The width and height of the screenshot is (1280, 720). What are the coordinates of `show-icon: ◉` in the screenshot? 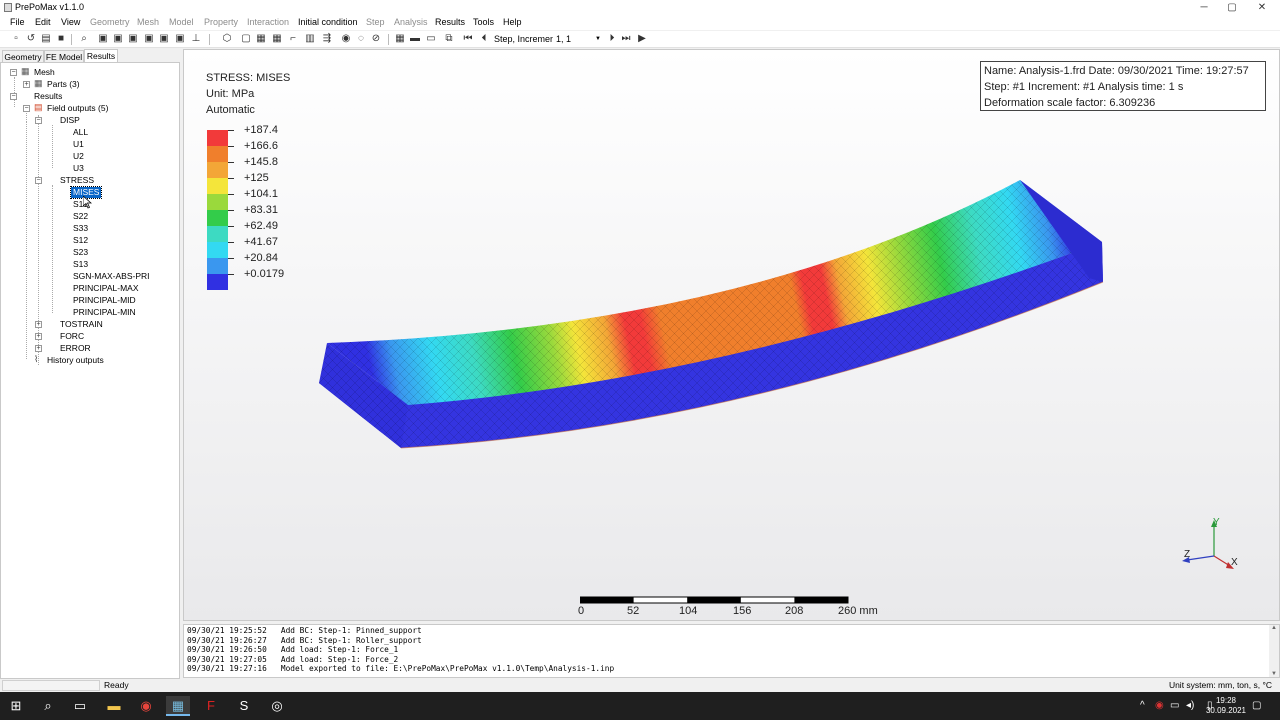 It's located at (346, 39).